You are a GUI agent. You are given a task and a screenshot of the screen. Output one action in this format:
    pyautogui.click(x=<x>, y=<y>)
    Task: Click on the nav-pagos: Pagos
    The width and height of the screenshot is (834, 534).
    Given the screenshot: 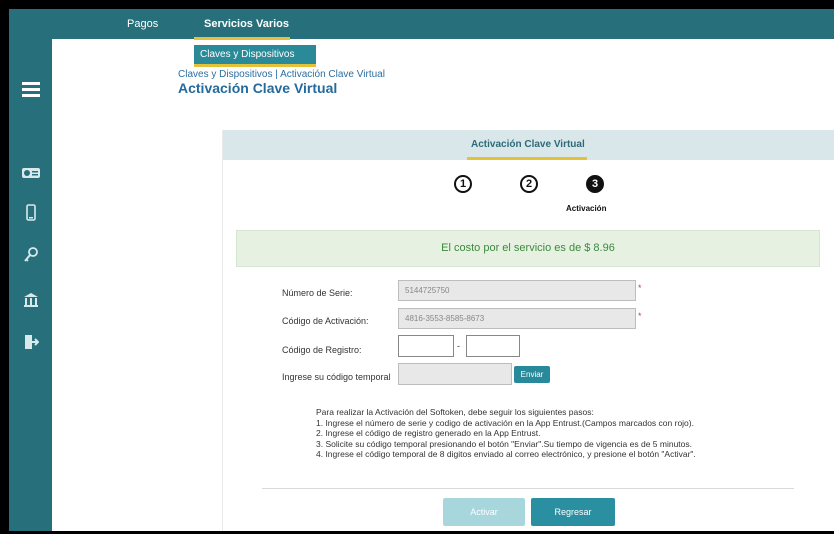 What is the action you would take?
    pyautogui.click(x=142, y=24)
    